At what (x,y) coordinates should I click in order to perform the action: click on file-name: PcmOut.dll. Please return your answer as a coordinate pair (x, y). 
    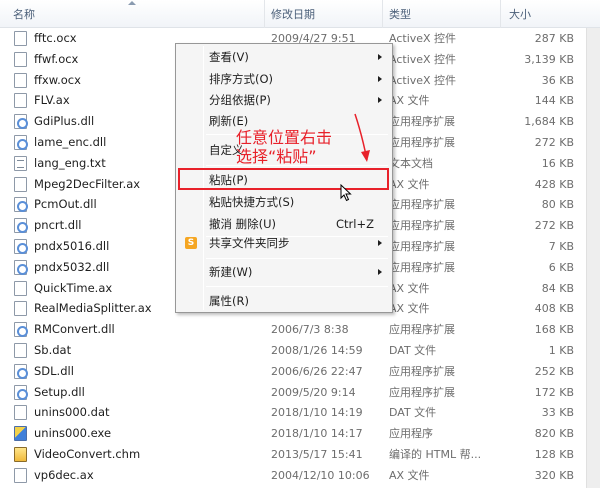
    Looking at the image, I should click on (65, 204).